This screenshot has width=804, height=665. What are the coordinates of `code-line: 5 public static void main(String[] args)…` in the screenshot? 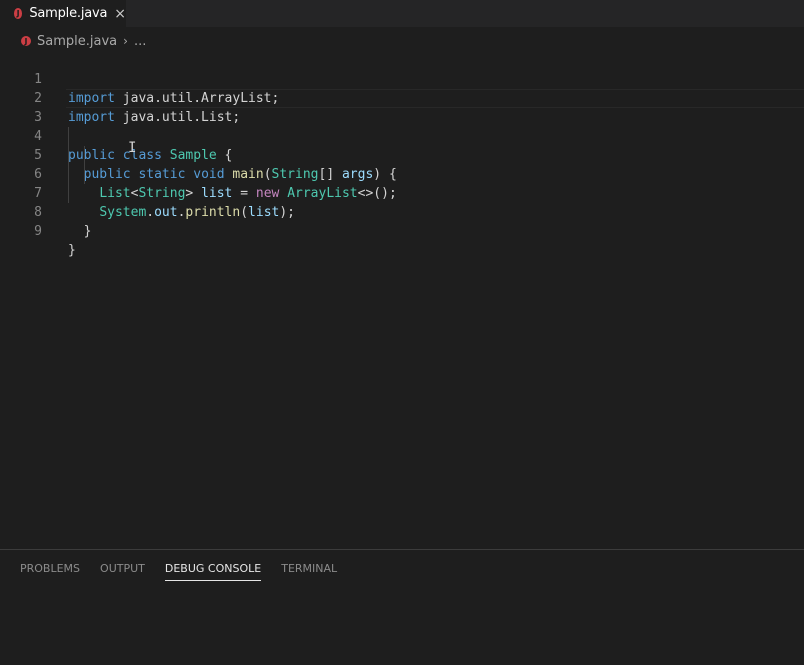 It's located at (402, 154).